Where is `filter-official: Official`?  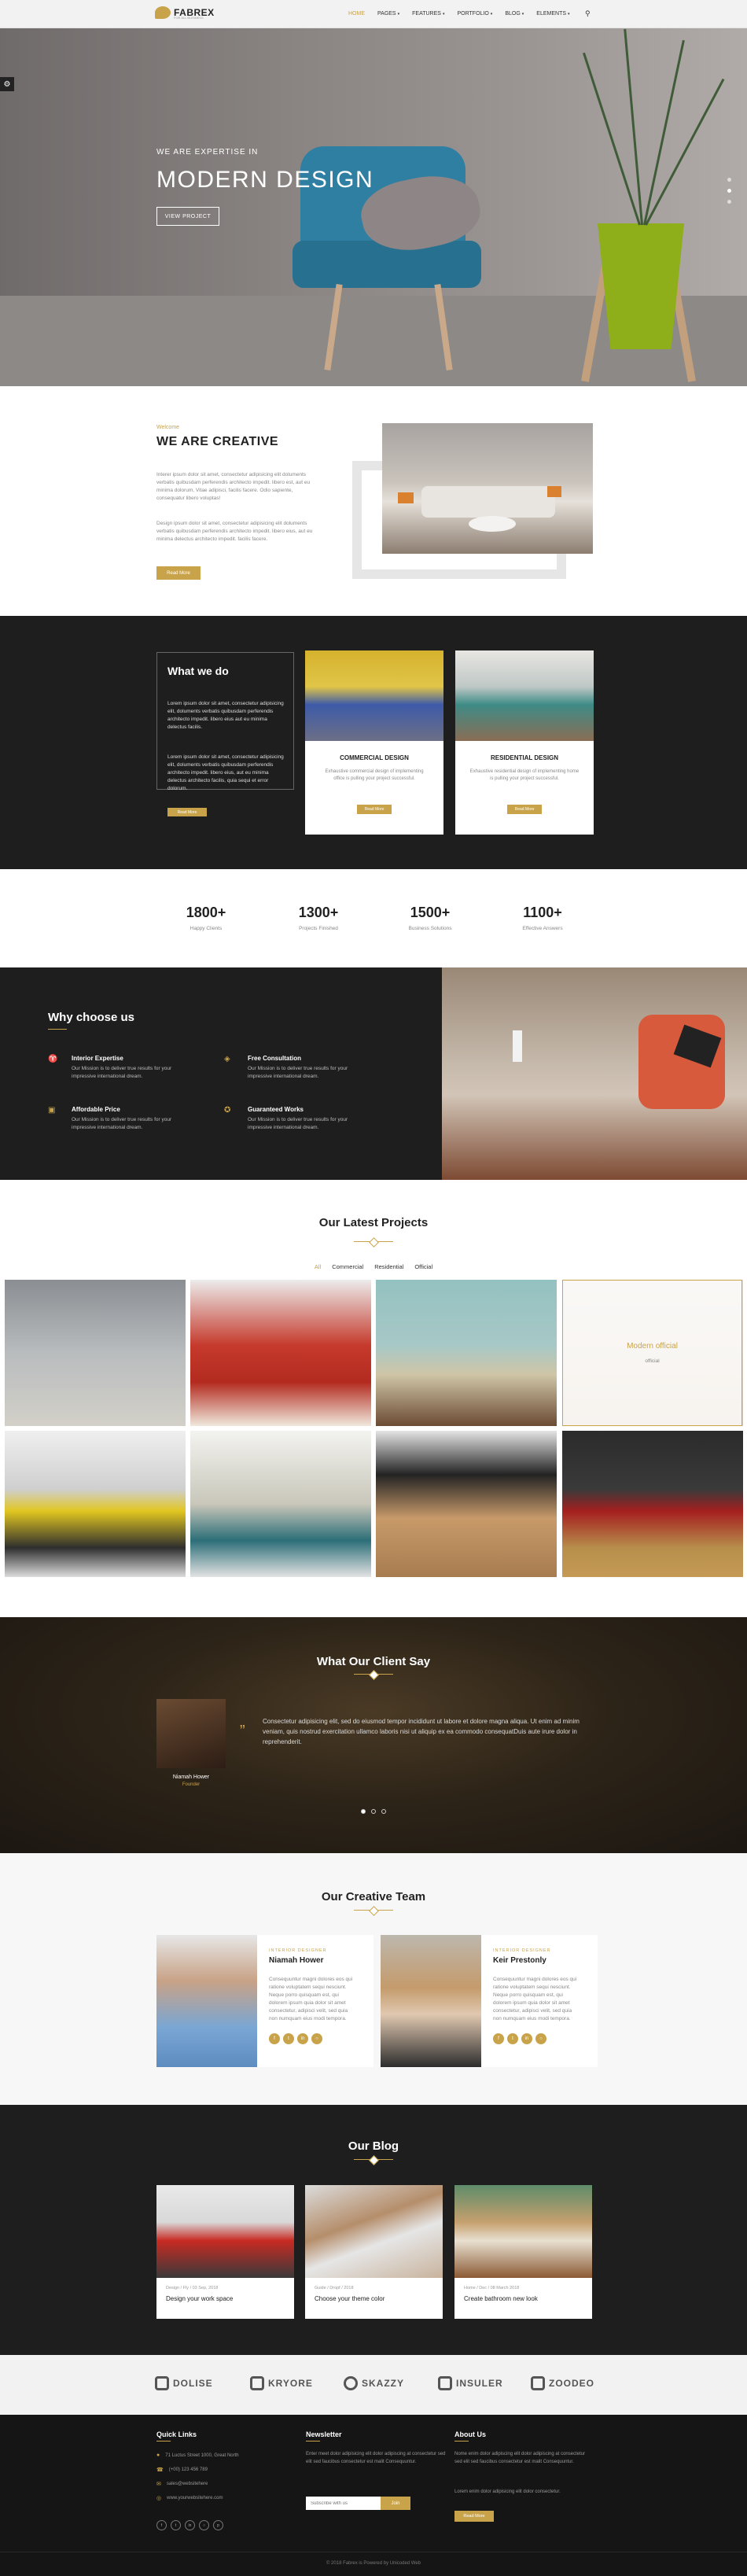 filter-official: Official is located at coordinates (423, 1266).